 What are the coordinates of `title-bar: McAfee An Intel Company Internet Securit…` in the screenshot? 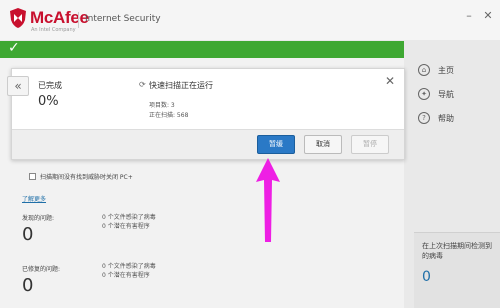 It's located at (250, 20).